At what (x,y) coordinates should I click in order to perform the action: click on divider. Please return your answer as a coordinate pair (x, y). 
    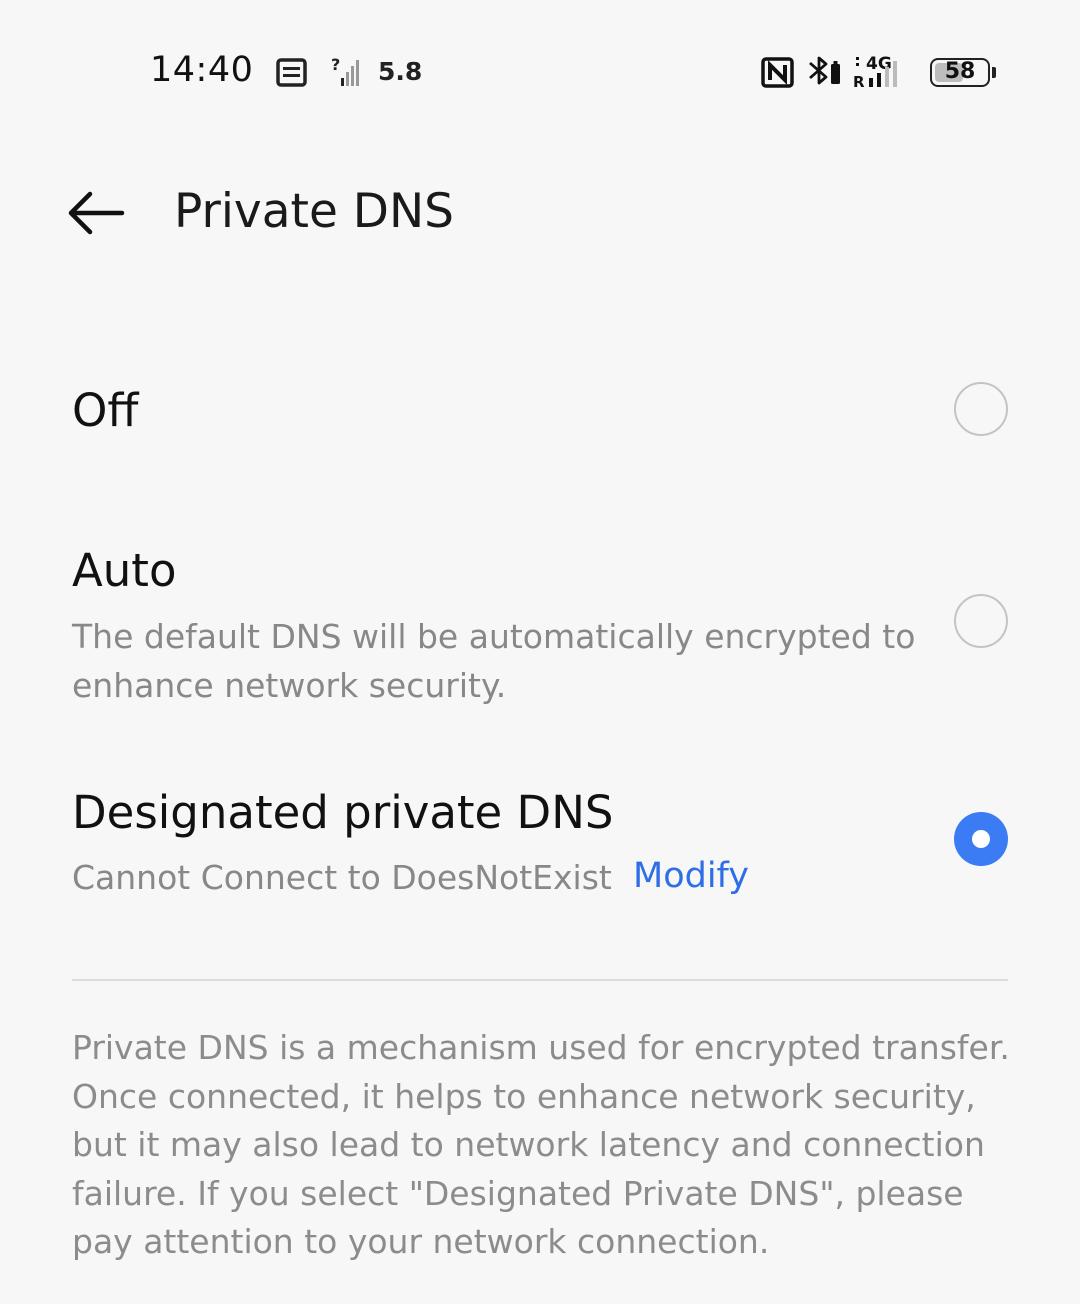
    Looking at the image, I should click on (540, 980).